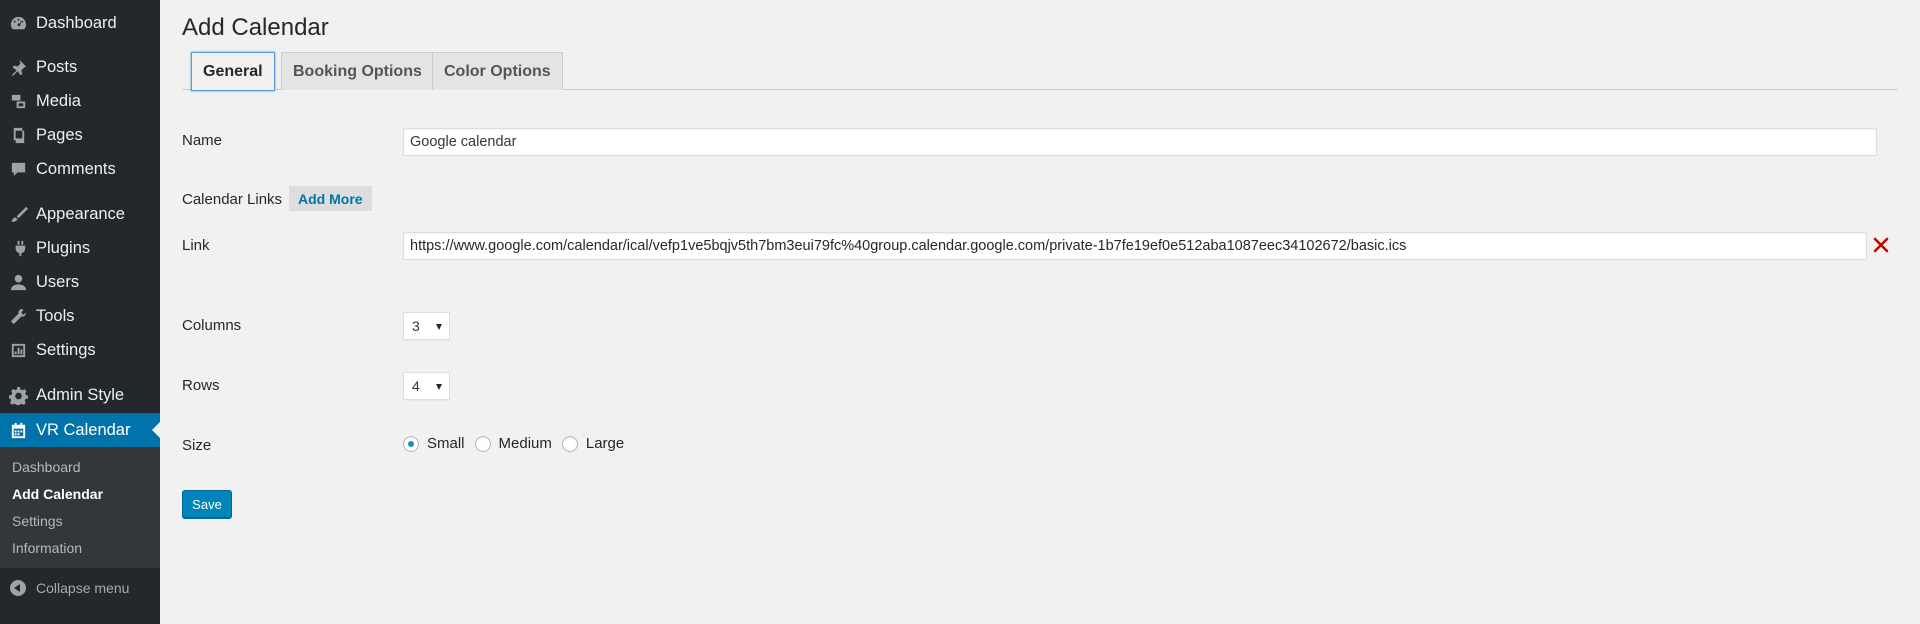 This screenshot has height=624, width=1920. I want to click on rows-label: Rows, so click(201, 385).